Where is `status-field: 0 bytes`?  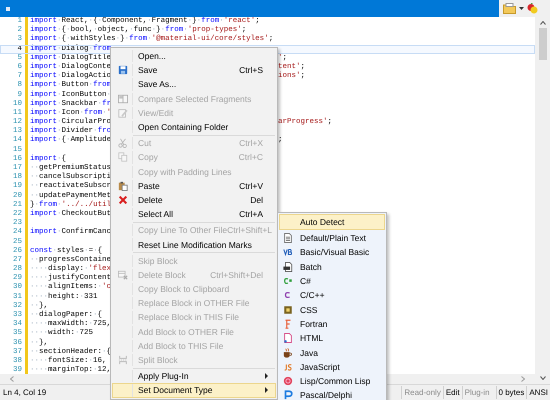 status-field: 0 bytes is located at coordinates (511, 392).